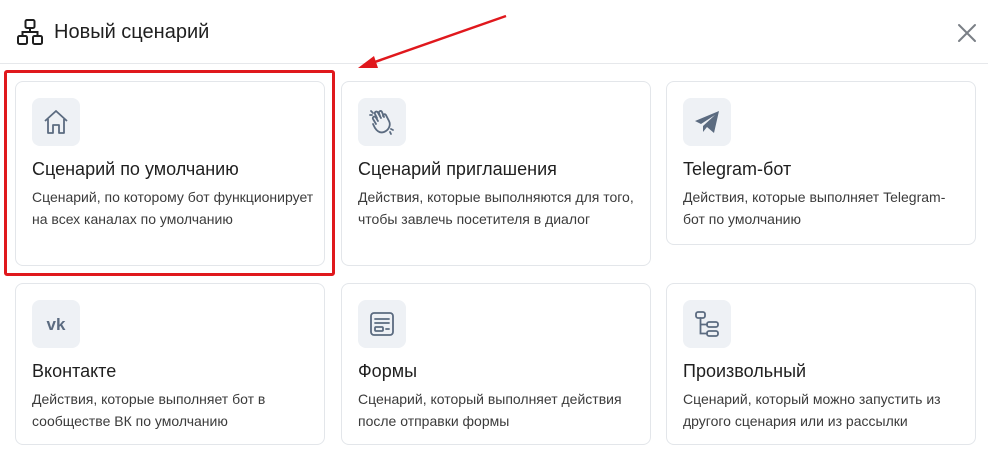 This screenshot has height=459, width=988. Describe the element at coordinates (56, 122) in the screenshot. I see `home-icon` at that location.